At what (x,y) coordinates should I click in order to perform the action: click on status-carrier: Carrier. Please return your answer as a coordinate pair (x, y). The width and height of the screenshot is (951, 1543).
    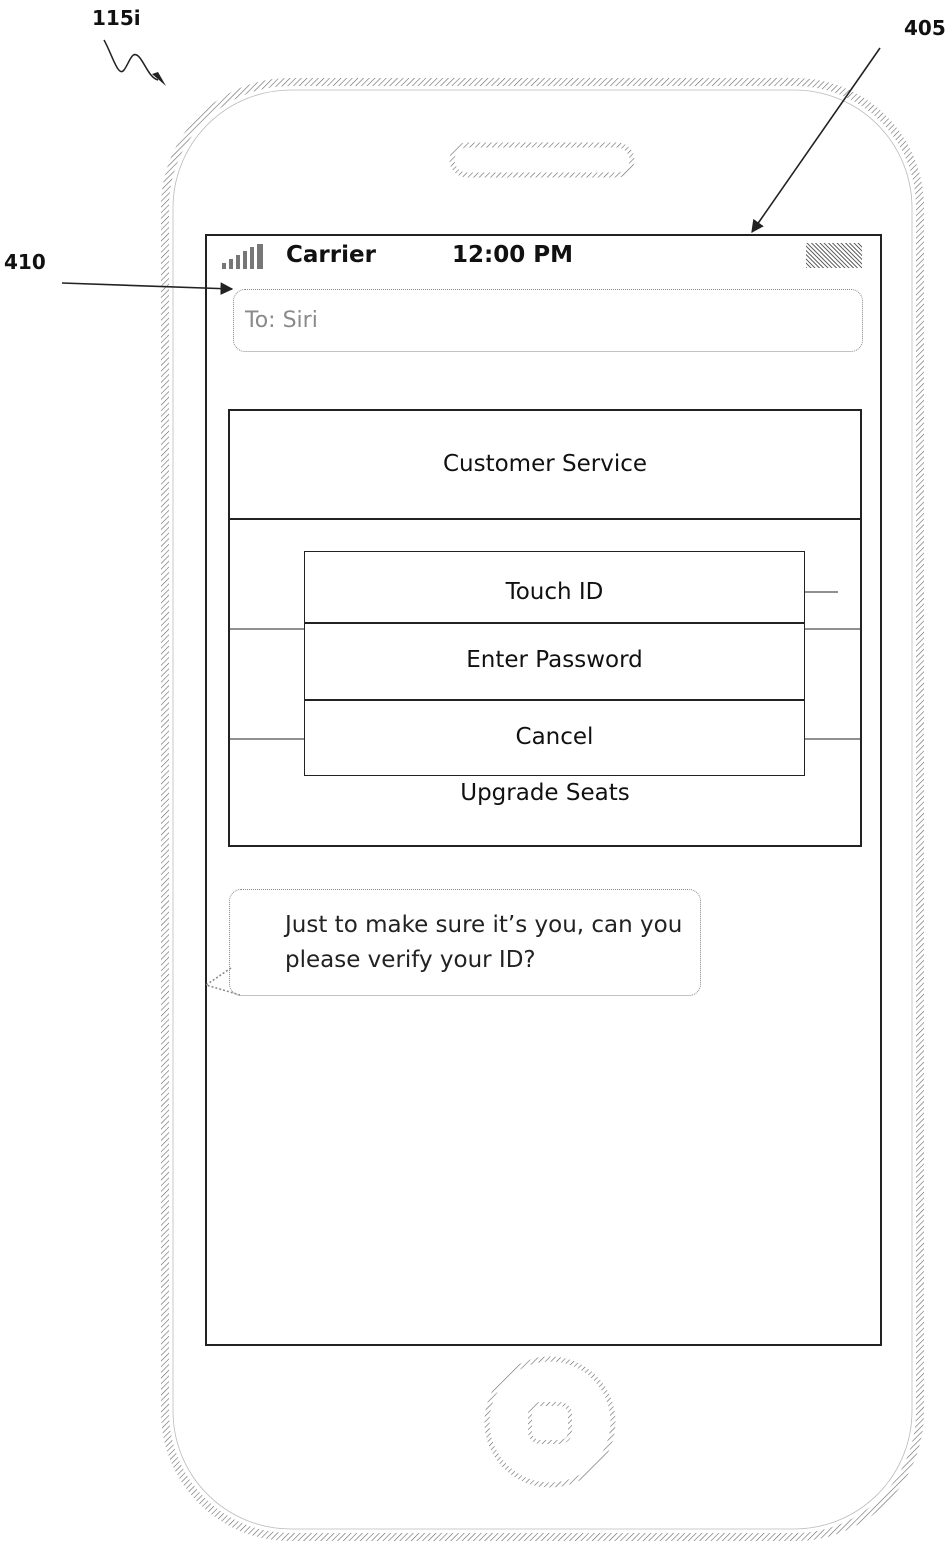
    Looking at the image, I should click on (331, 255).